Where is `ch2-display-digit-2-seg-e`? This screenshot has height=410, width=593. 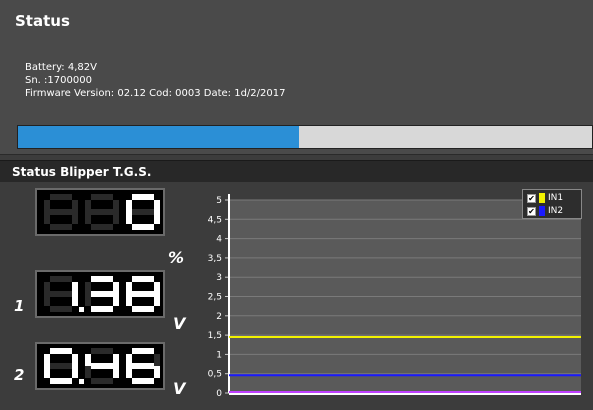 ch2-display-digit-2-seg-e is located at coordinates (129, 372).